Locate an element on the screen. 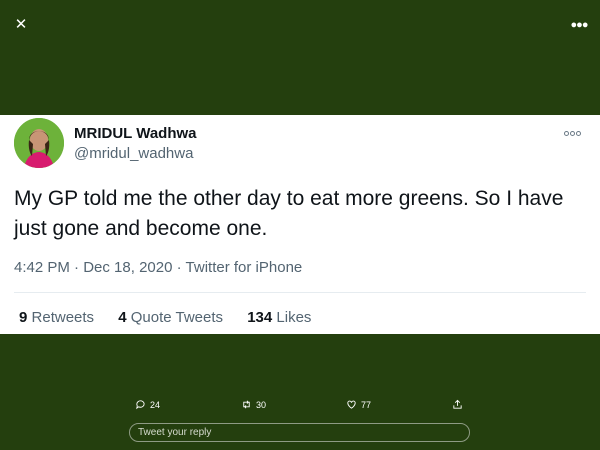 This screenshot has height=450, width=600. share-button is located at coordinates (457, 404).